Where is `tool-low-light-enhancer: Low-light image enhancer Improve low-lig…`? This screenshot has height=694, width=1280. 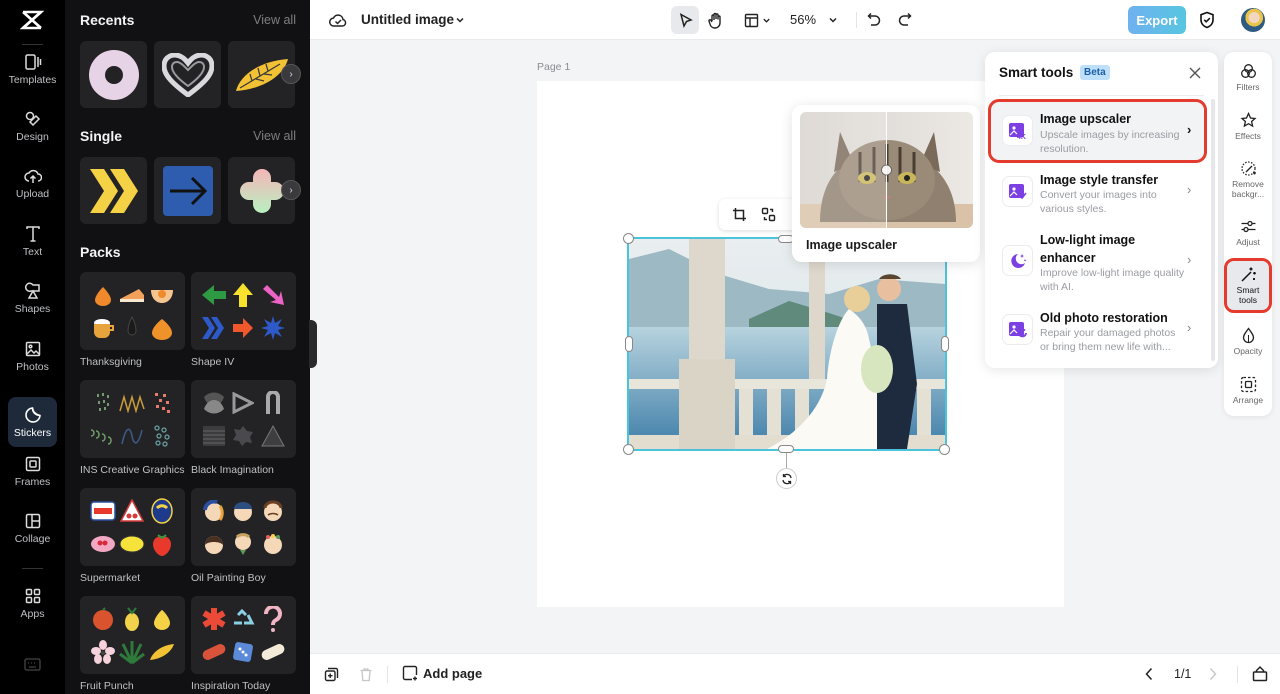
tool-low-light-enhancer: Low-light image enhancer Improve low-lig… is located at coordinates (1097, 261).